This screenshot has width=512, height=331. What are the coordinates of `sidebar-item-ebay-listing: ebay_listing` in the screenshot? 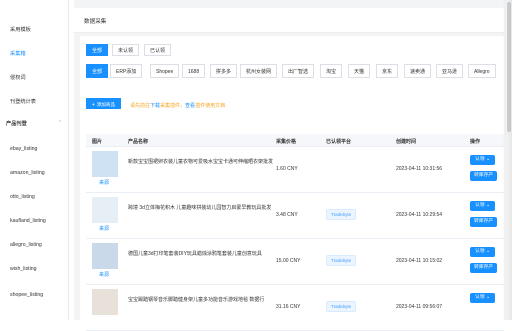 It's located at (23, 149).